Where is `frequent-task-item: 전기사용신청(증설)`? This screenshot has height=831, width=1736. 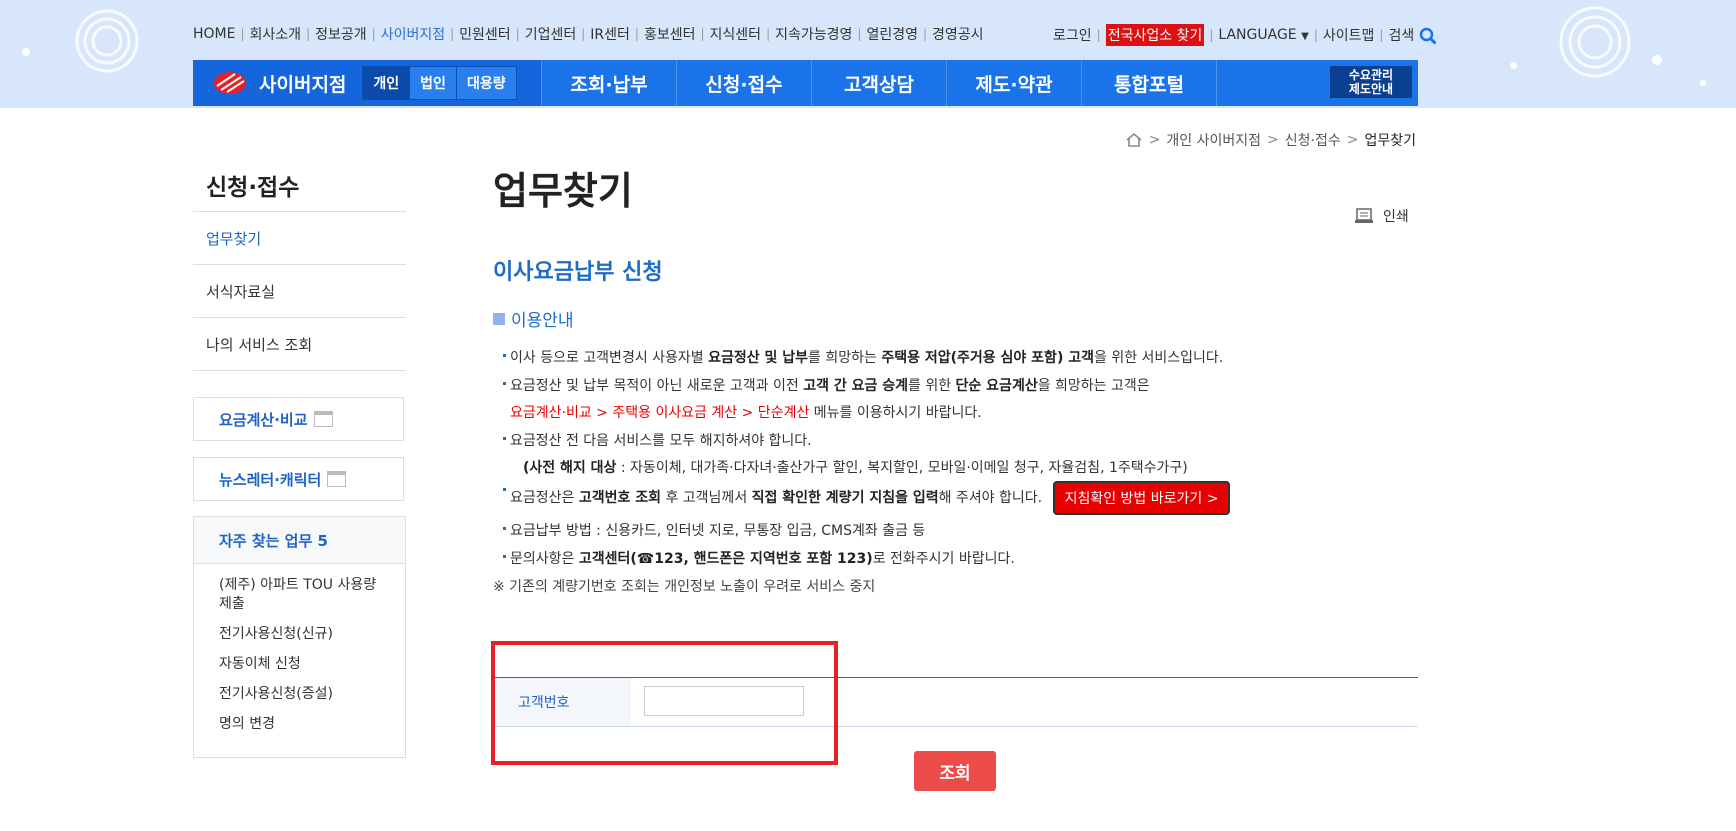 frequent-task-item: 전기사용신청(증설) is located at coordinates (303, 694).